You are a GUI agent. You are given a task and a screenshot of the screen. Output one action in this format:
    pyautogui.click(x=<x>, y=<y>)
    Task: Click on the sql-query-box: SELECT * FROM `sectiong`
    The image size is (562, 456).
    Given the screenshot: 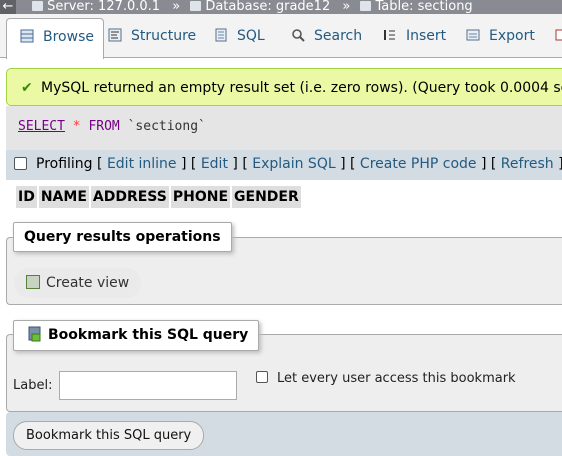 What is the action you would take?
    pyautogui.click(x=284, y=128)
    